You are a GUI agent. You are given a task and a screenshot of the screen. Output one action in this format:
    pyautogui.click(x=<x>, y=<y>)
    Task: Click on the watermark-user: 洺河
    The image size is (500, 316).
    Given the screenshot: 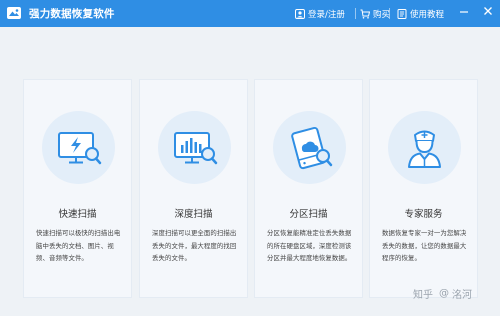 What is the action you would take?
    pyautogui.click(x=462, y=295)
    